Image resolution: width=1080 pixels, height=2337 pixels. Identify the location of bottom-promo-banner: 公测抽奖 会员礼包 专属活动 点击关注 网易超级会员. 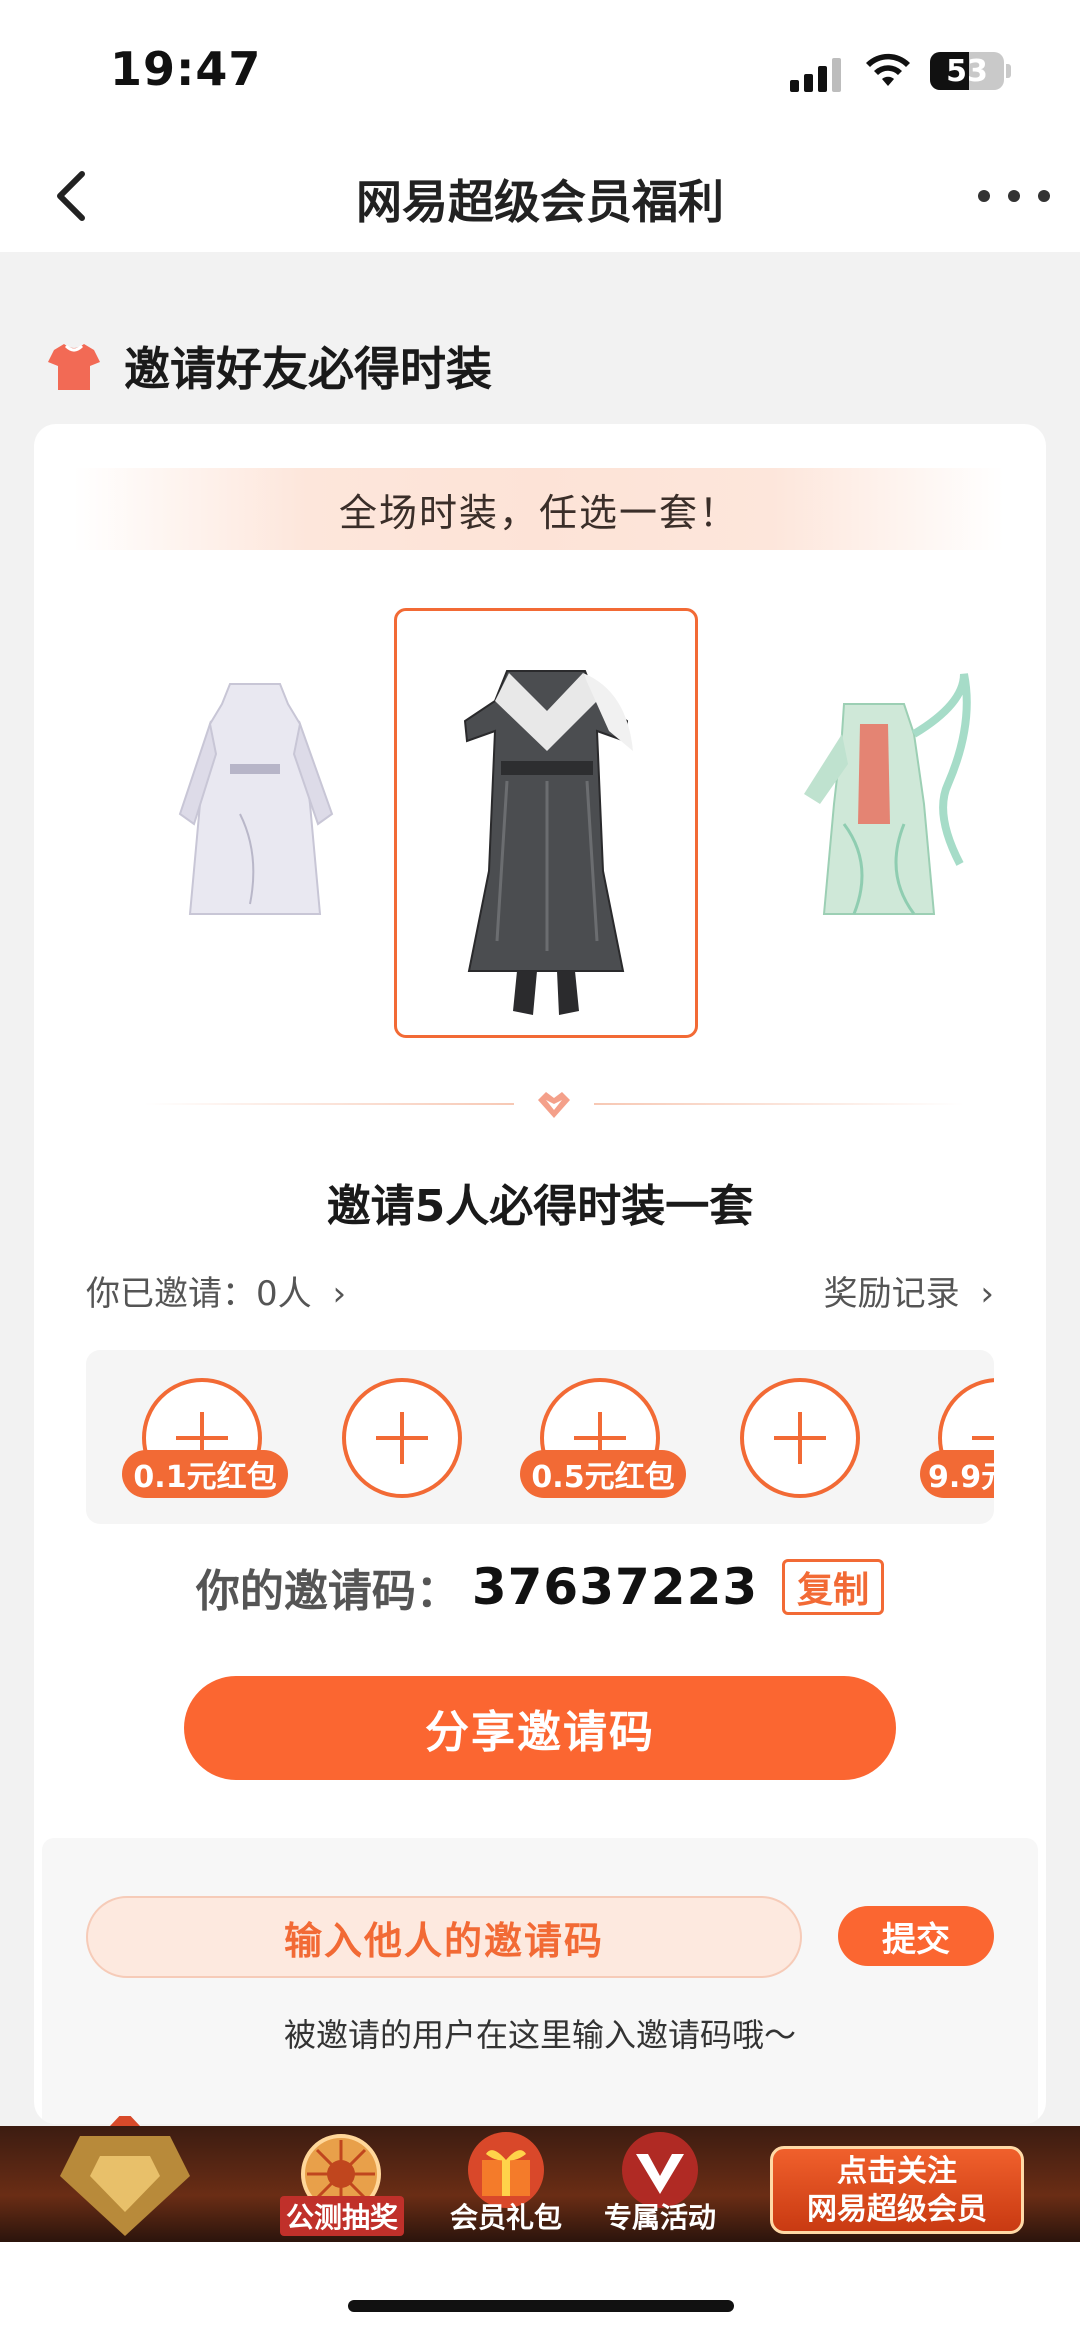
(540, 2179).